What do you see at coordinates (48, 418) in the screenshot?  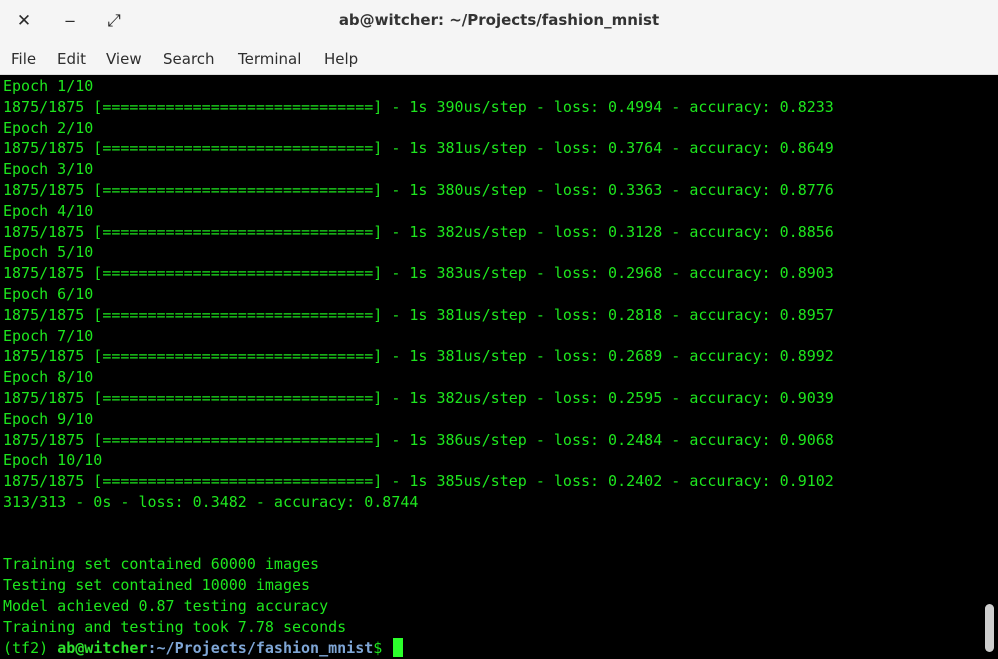 I see `terminal-line: Epoch 9/10` at bounding box center [48, 418].